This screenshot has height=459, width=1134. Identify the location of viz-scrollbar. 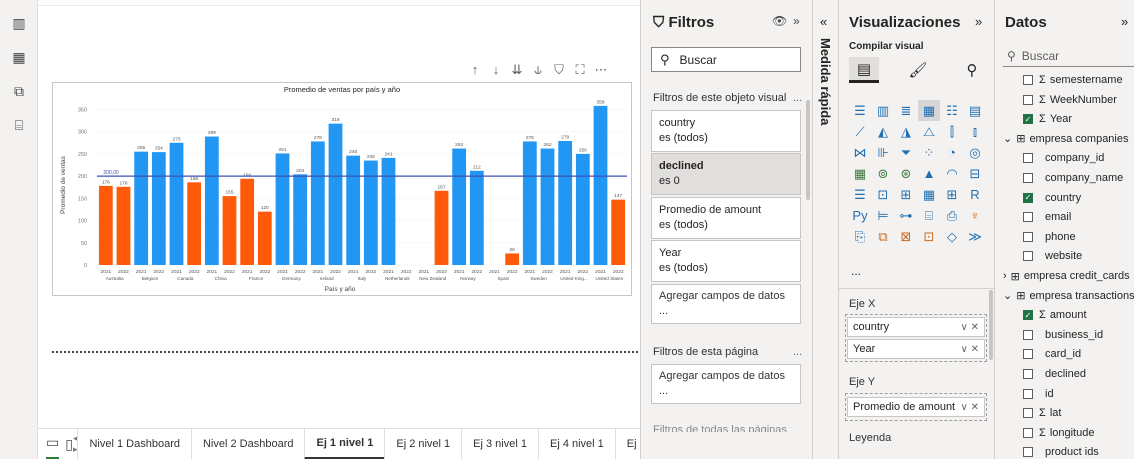
(991, 325).